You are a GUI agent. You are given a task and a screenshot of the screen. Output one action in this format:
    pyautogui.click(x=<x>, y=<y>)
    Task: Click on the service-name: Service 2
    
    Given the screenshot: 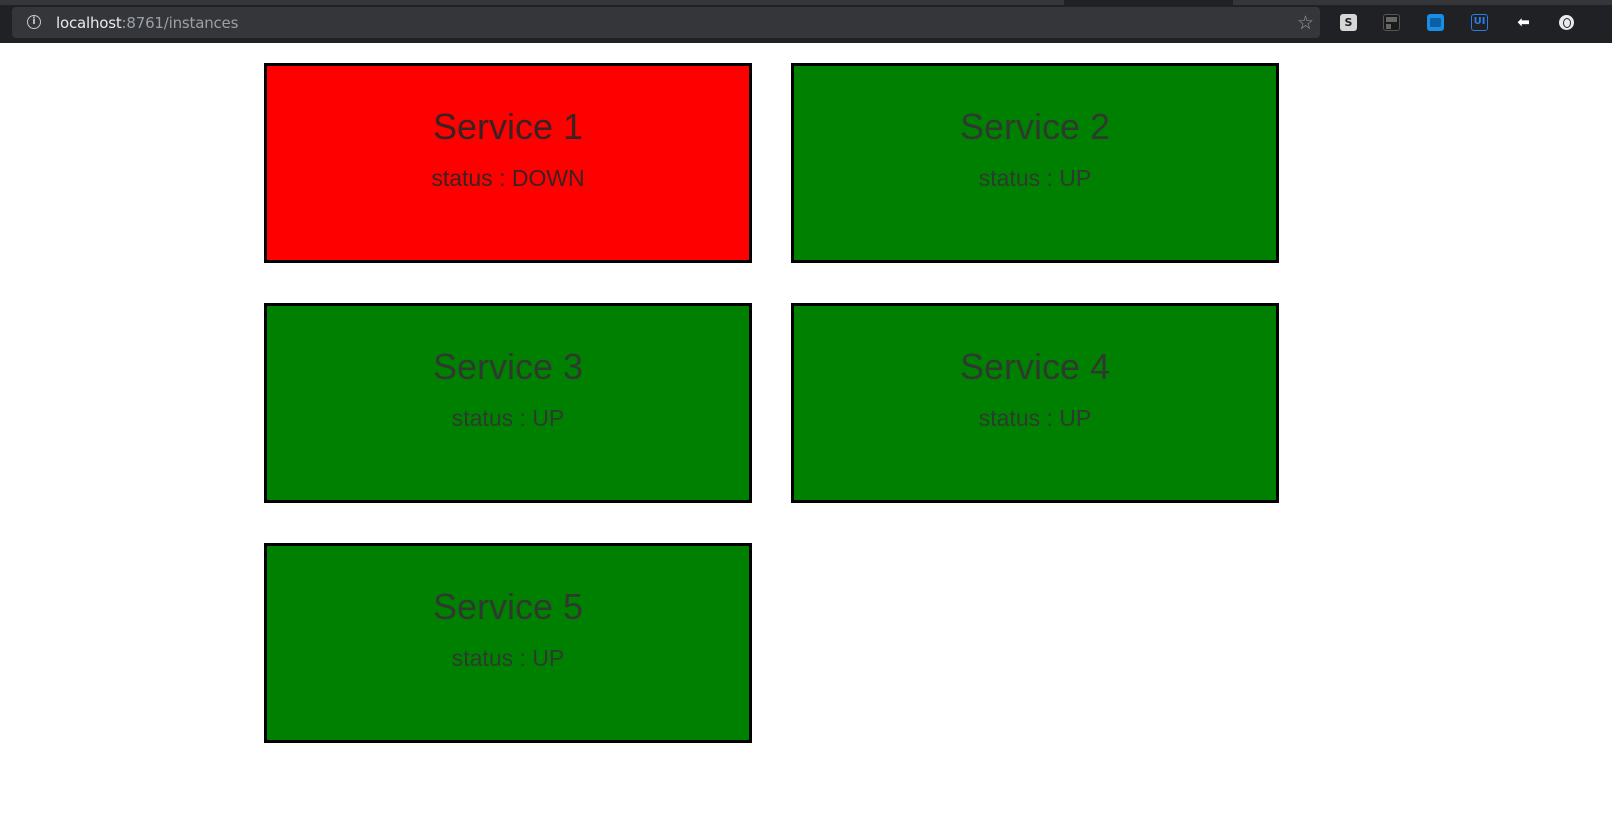 What is the action you would take?
    pyautogui.click(x=1035, y=126)
    